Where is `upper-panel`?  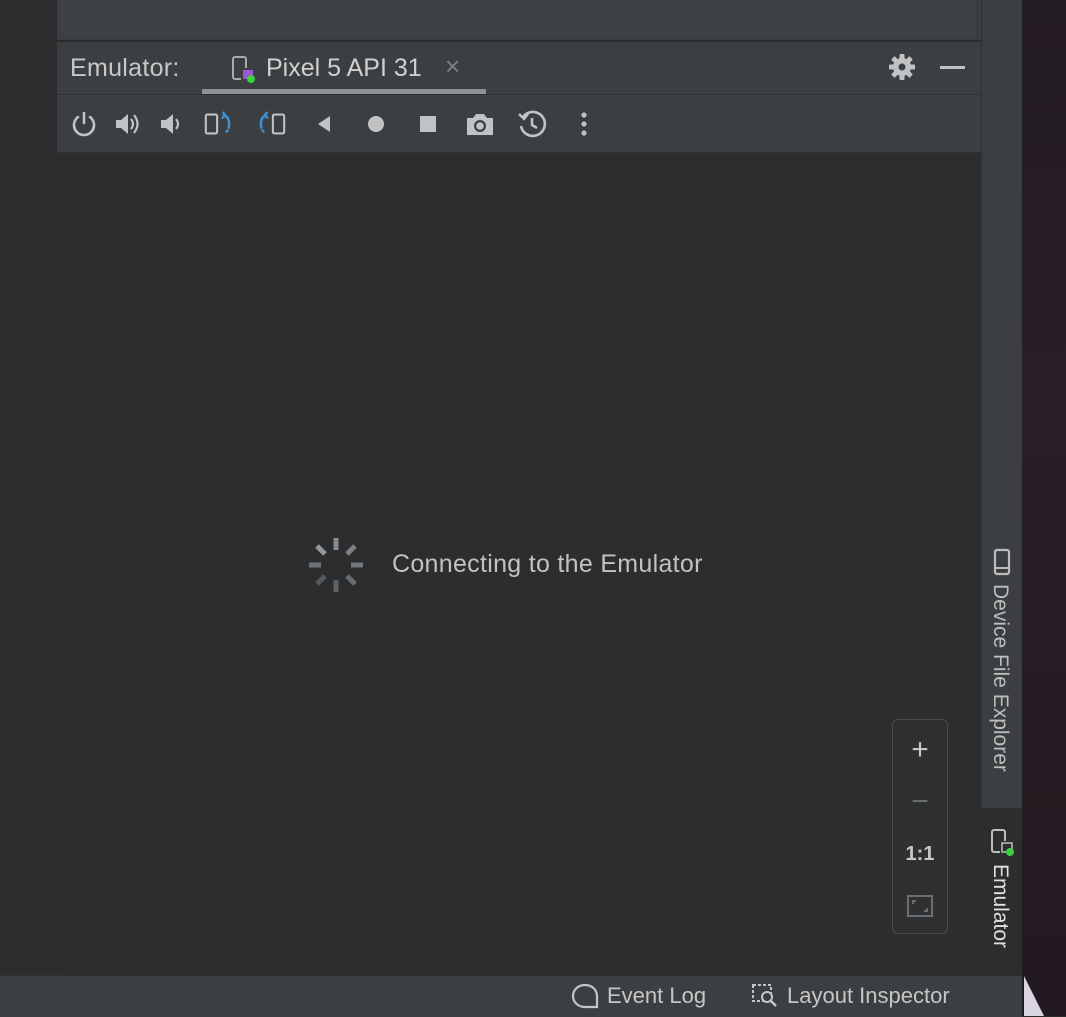 upper-panel is located at coordinates (519, 21).